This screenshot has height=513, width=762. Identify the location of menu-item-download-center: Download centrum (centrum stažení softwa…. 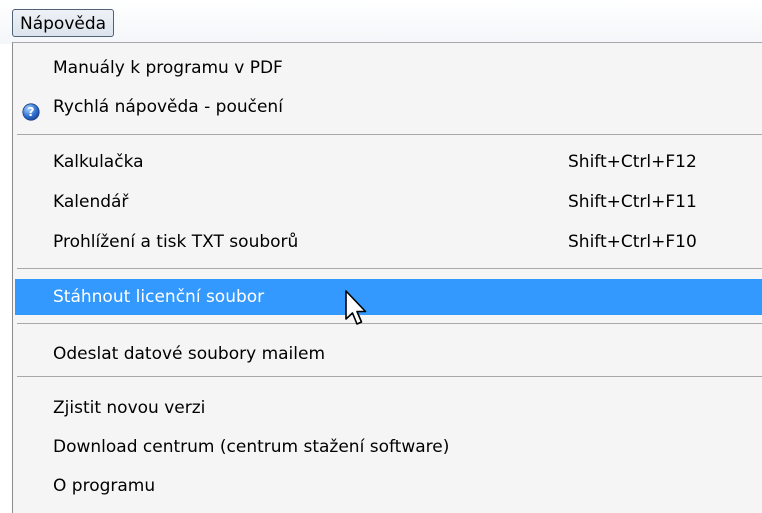
(388, 447).